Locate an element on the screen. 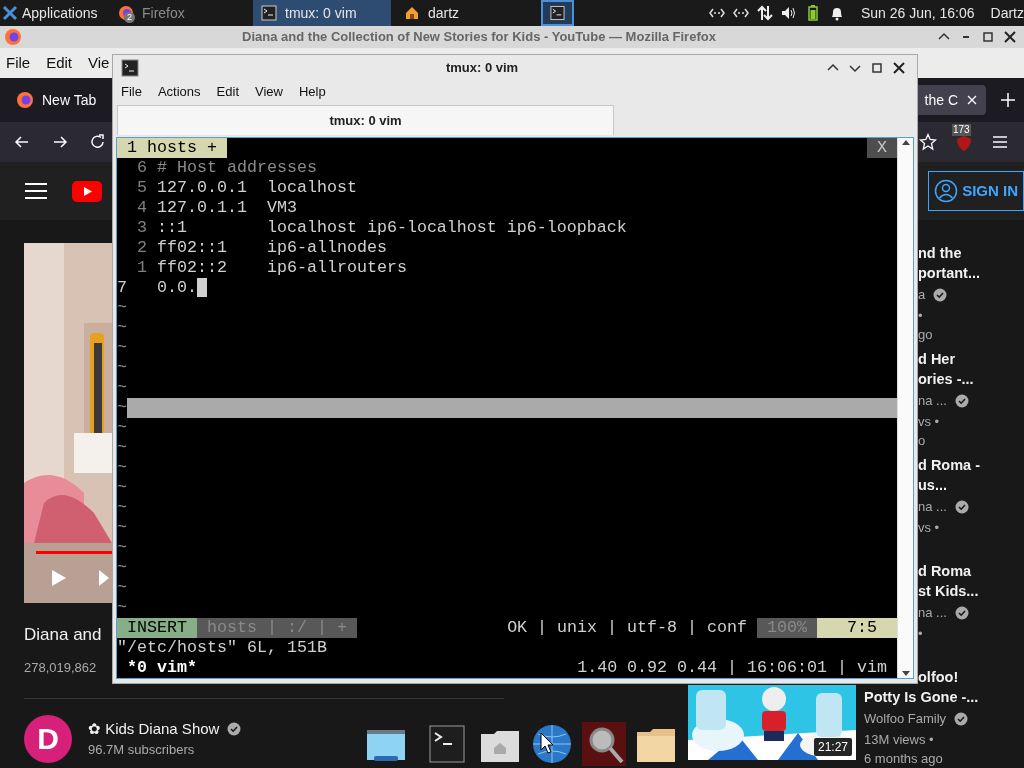 Image resolution: width=1024 pixels, height=768 pixels. terminal-tab: tmux: 0 vim is located at coordinates (365, 120).